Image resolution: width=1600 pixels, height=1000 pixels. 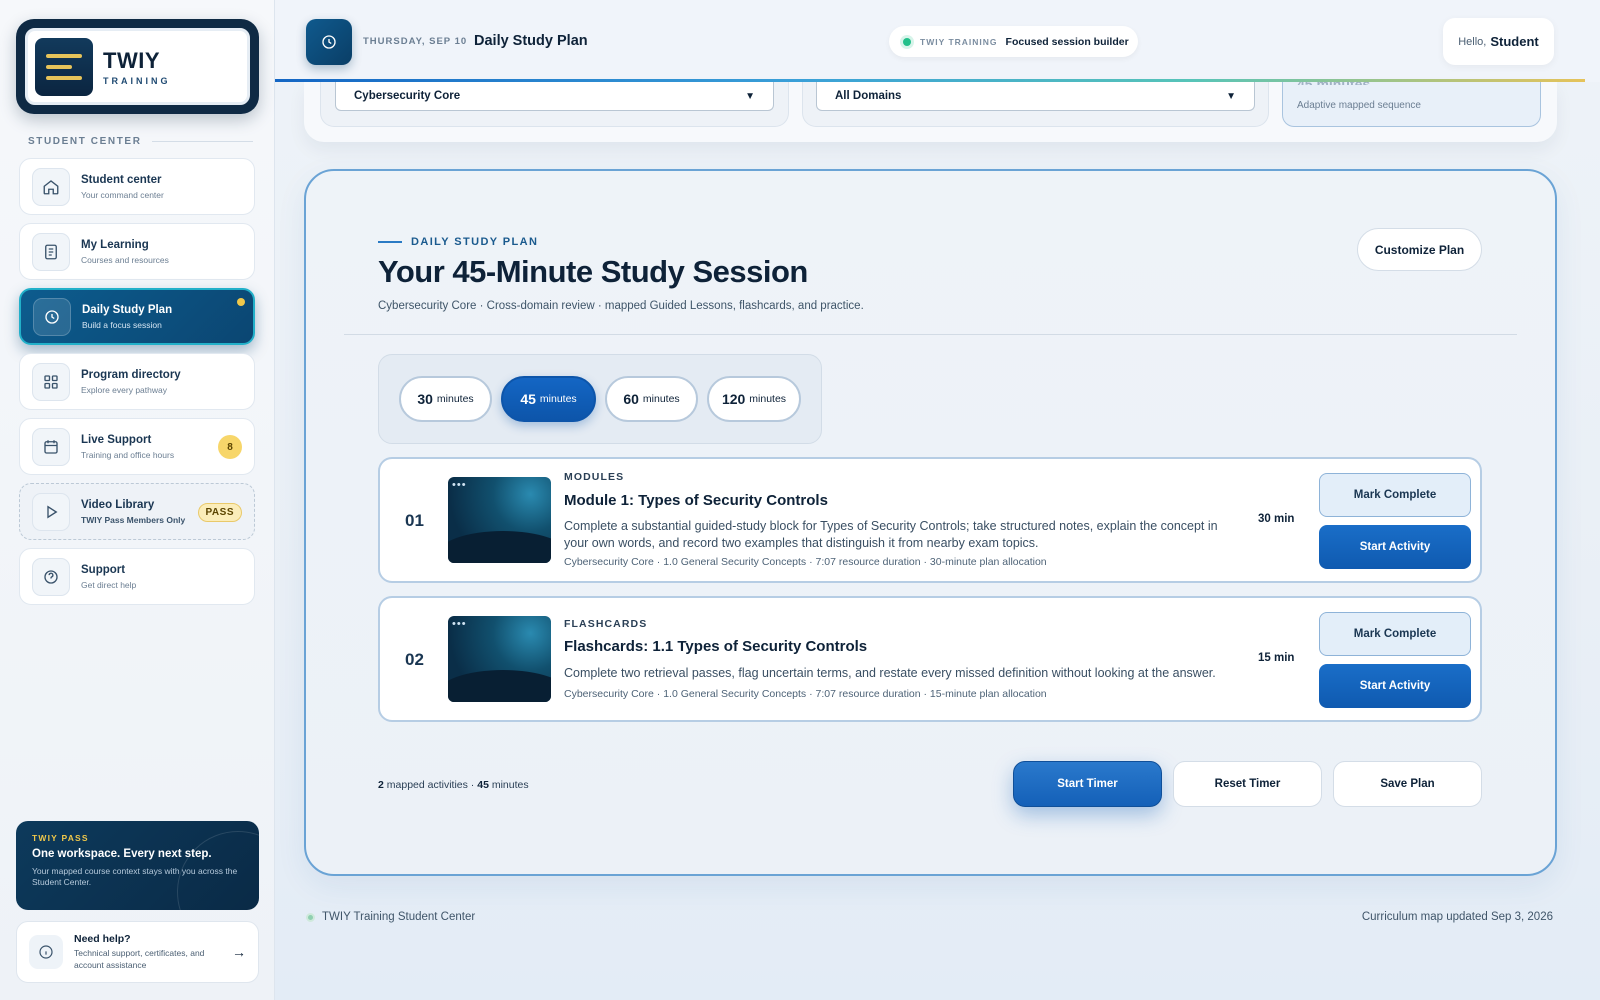 I want to click on help-circle-icon, so click(x=51, y=576).